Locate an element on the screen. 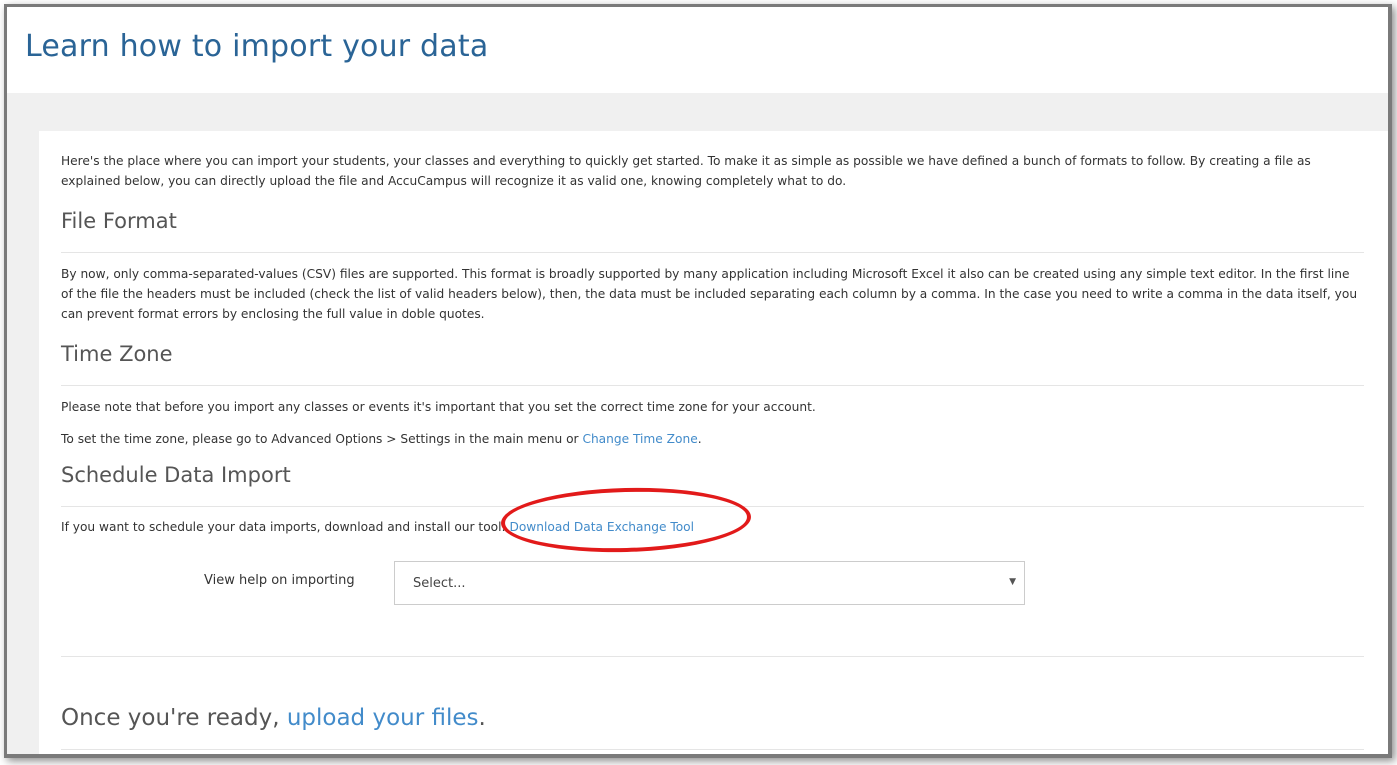 The image size is (1397, 765). page-title: Learn how to import your data is located at coordinates (257, 46).